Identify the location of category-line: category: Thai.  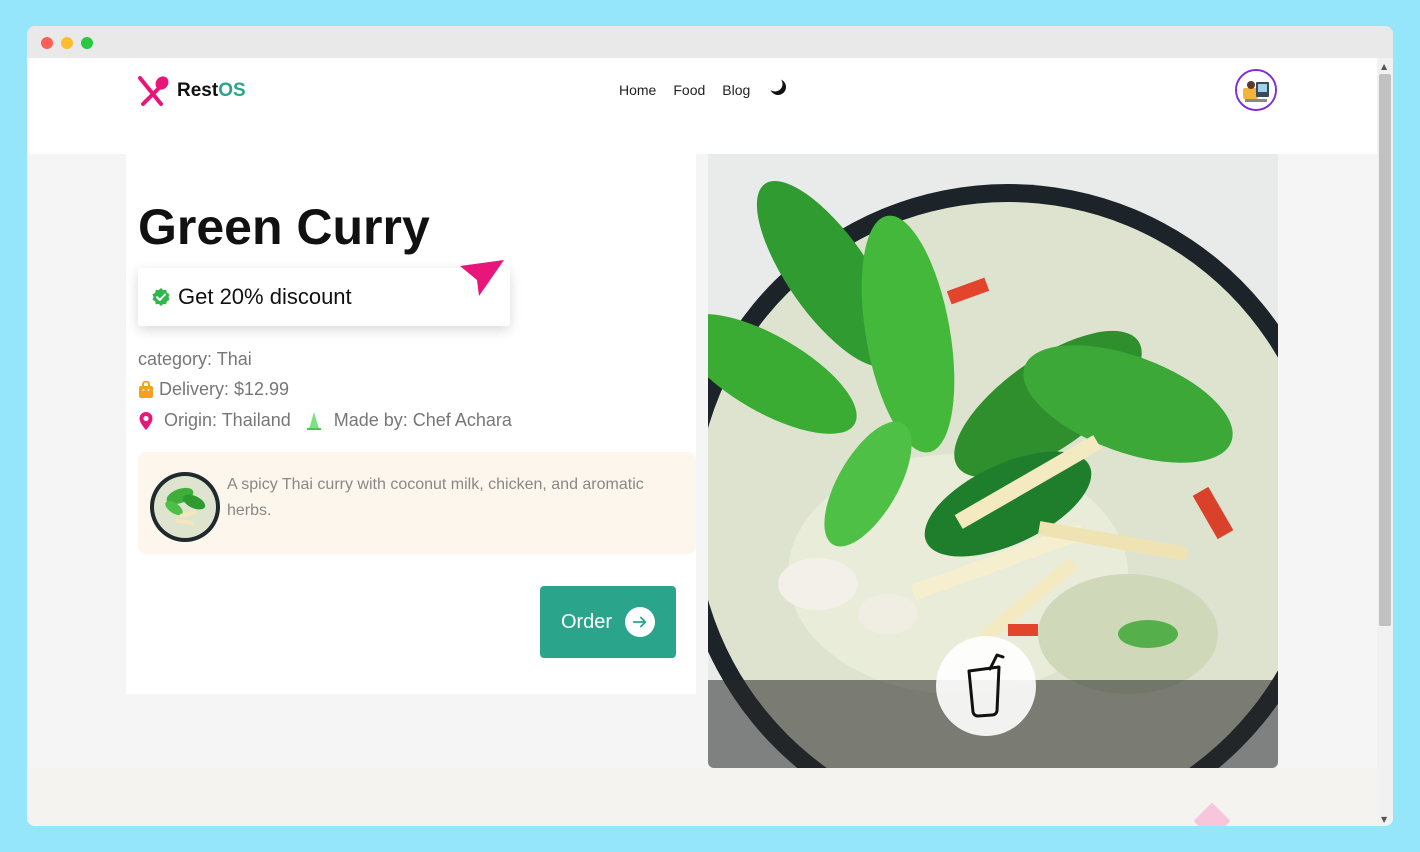
(195, 359).